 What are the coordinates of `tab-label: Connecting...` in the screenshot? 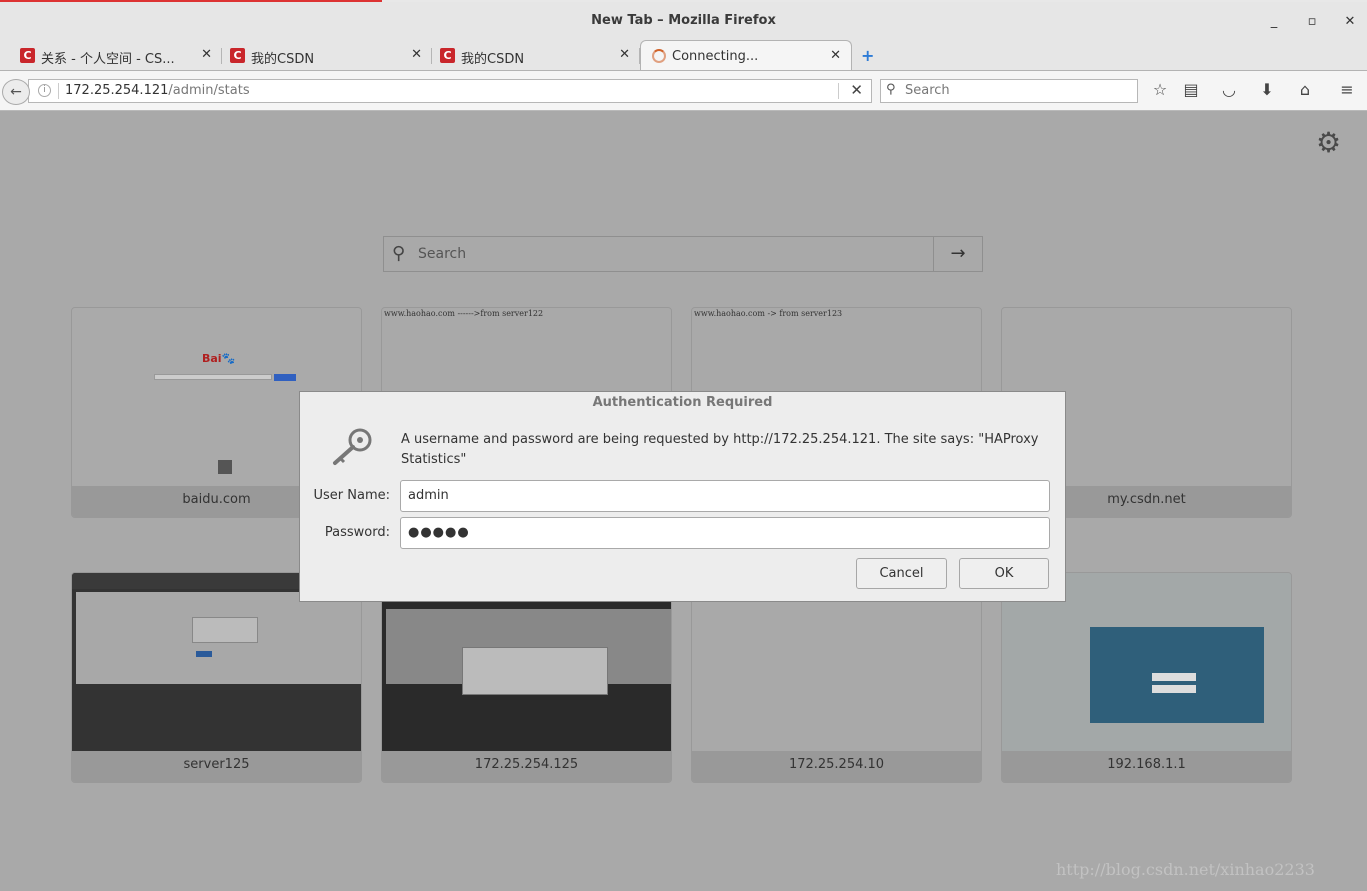 It's located at (715, 56).